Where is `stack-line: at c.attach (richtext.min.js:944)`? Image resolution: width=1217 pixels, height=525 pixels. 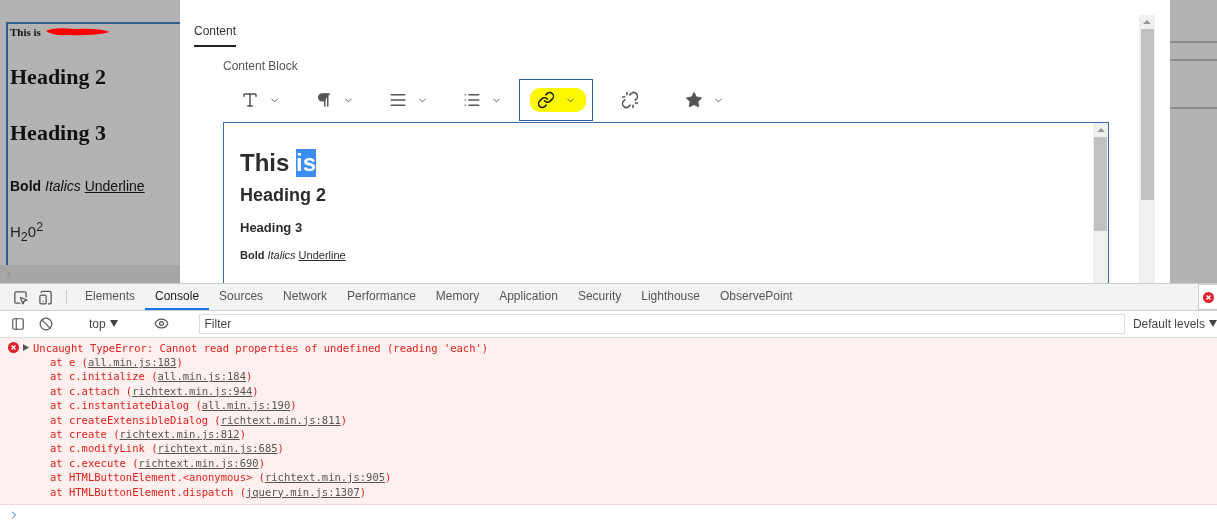
stack-line: at c.attach (richtext.min.js:944) is located at coordinates (154, 391).